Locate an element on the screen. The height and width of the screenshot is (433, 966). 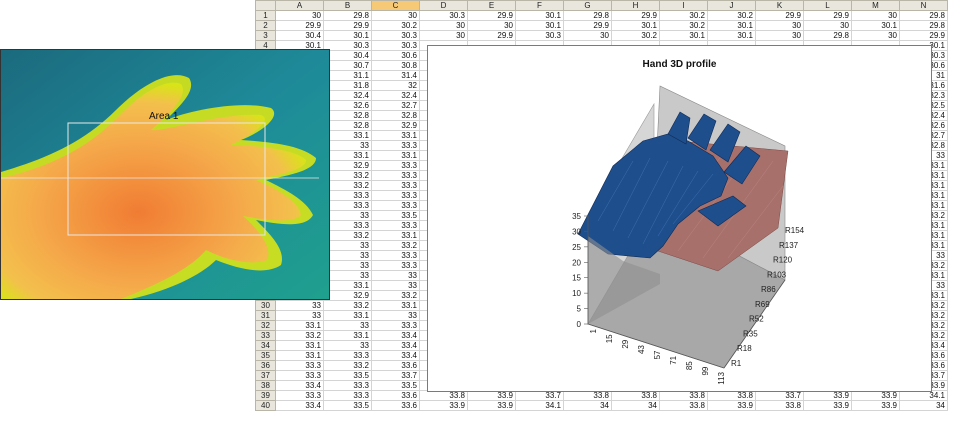
table-cell: 31.8 is located at coordinates (347, 85).